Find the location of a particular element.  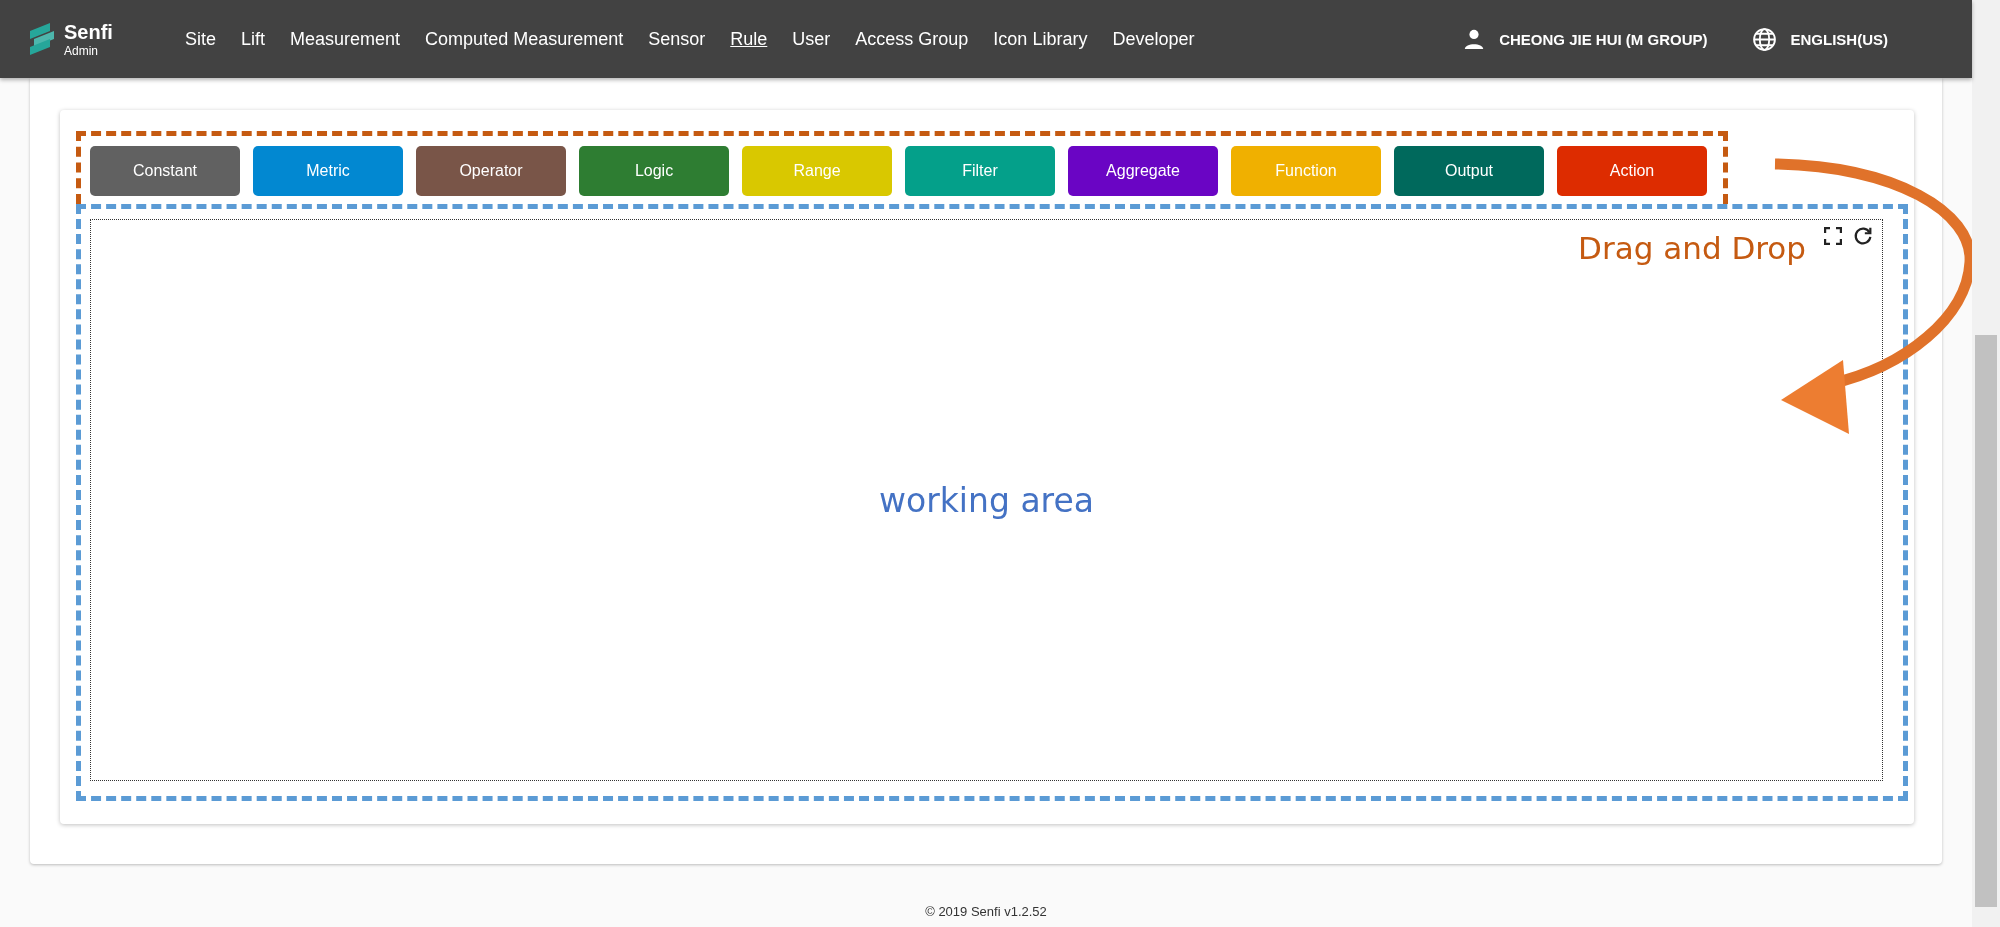

block-button: Metric is located at coordinates (328, 171).